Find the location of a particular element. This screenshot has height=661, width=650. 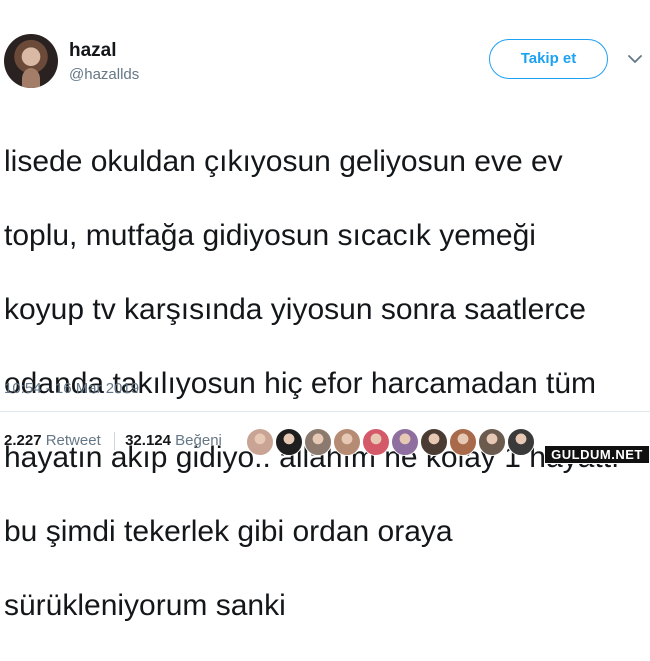

like-count: 32.124 is located at coordinates (148, 440).